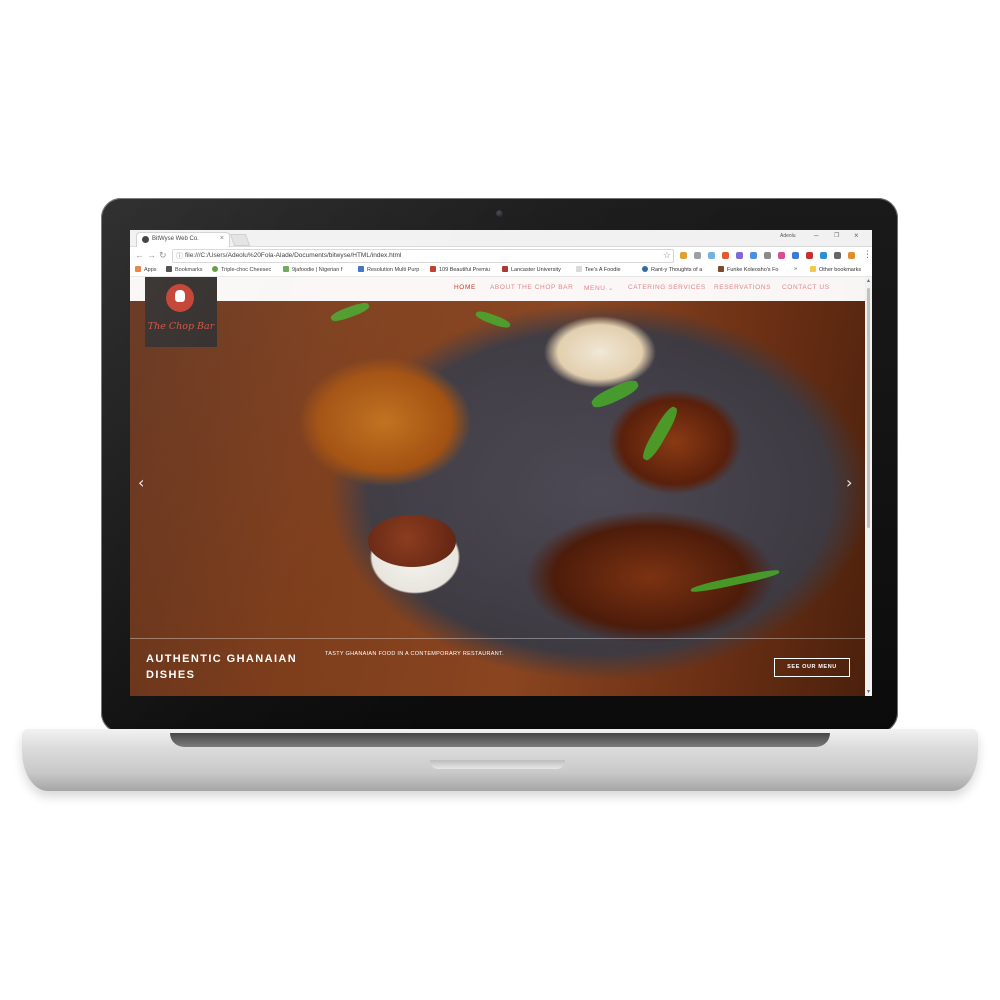 This screenshot has width=1000, height=1000. Describe the element at coordinates (501, 638) in the screenshot. I see `caption-divider` at that location.